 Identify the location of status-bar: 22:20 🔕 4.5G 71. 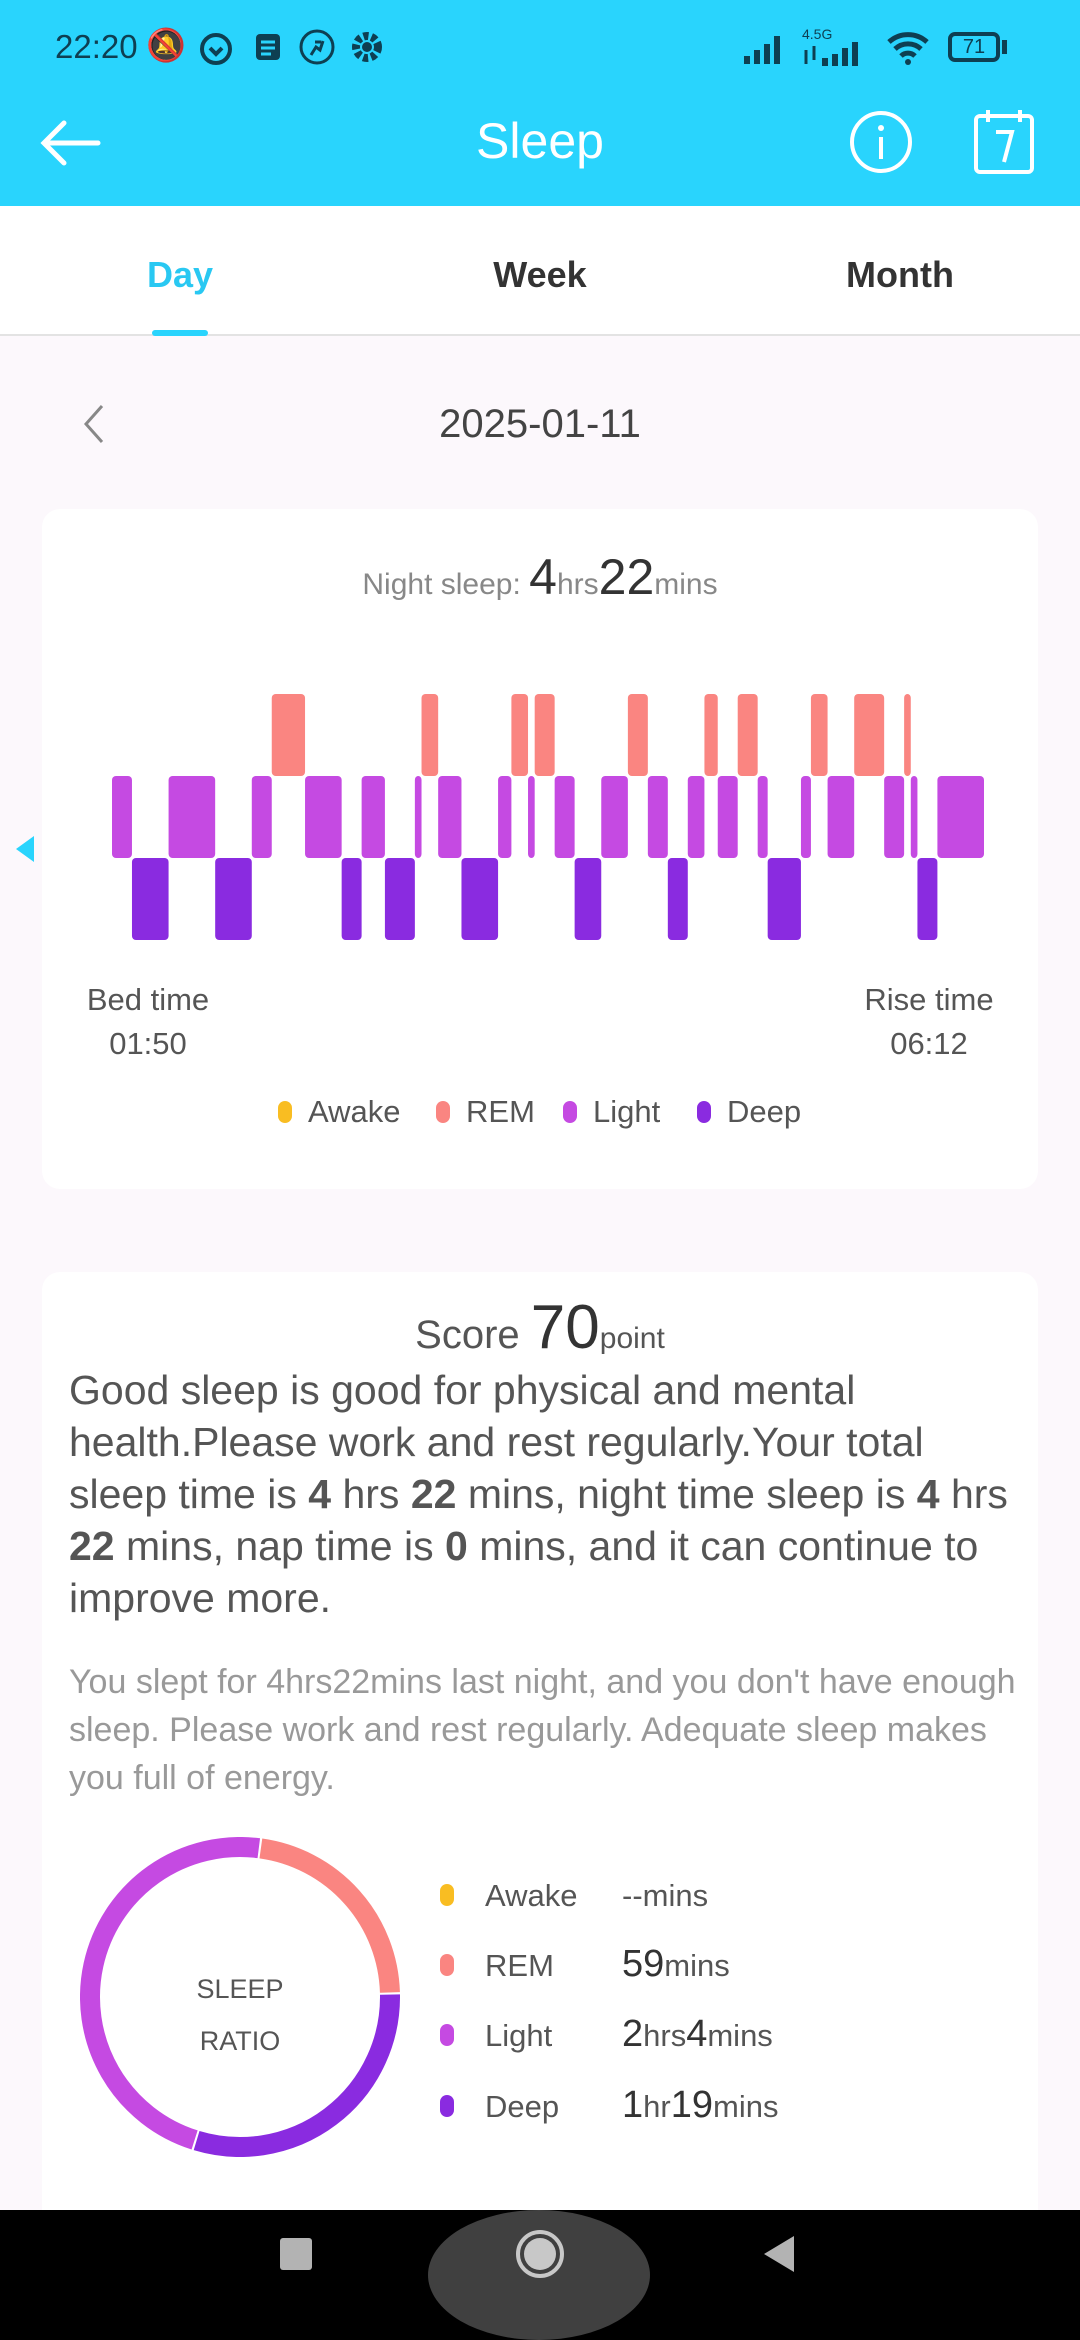
(540, 48).